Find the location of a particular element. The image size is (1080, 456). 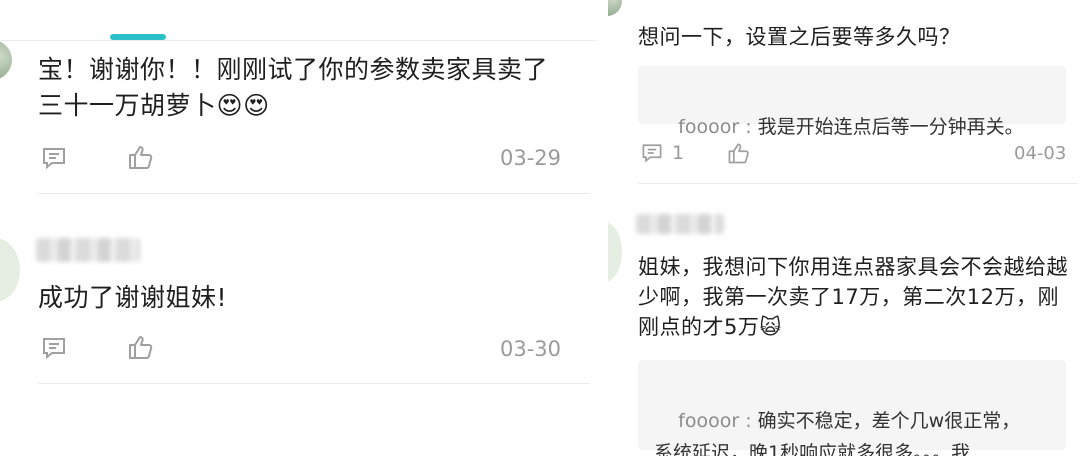

reply-preview: foooor : 我是开始连点后等一分钟再关。 is located at coordinates (852, 102).